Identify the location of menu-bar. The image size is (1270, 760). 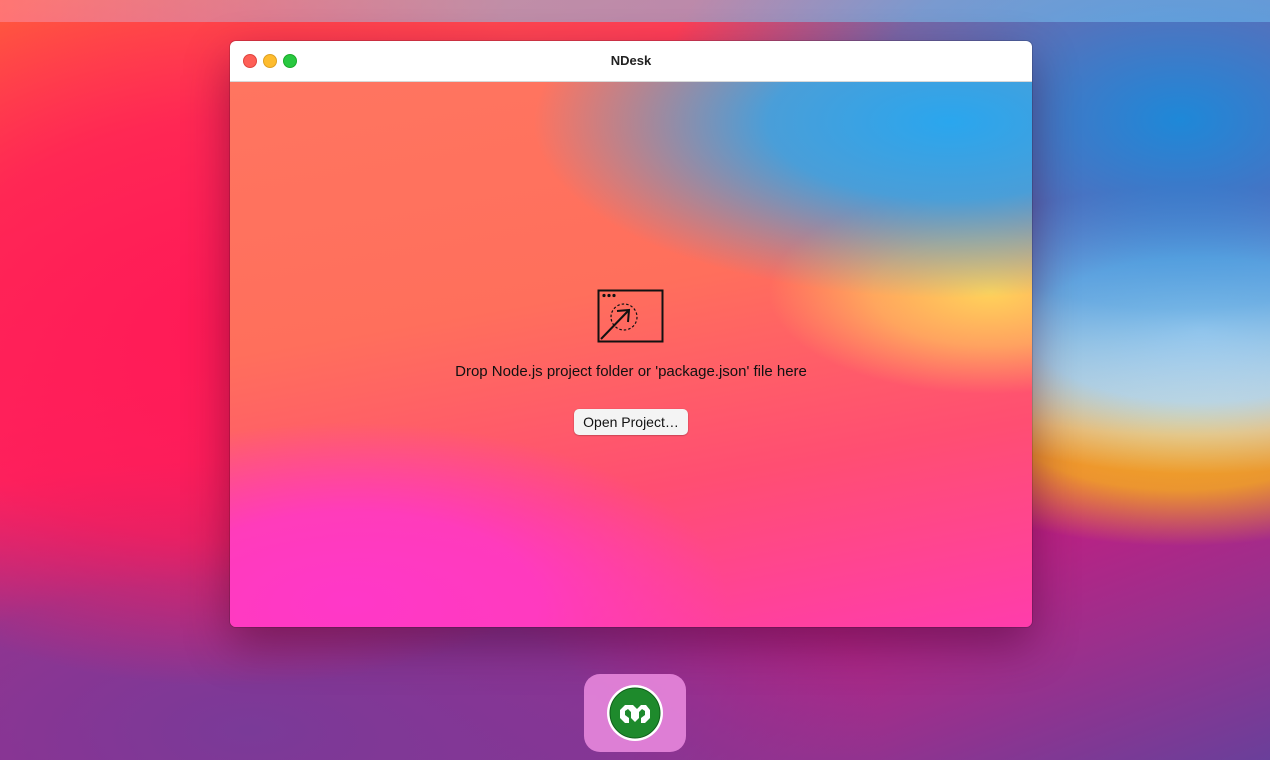
(635, 11).